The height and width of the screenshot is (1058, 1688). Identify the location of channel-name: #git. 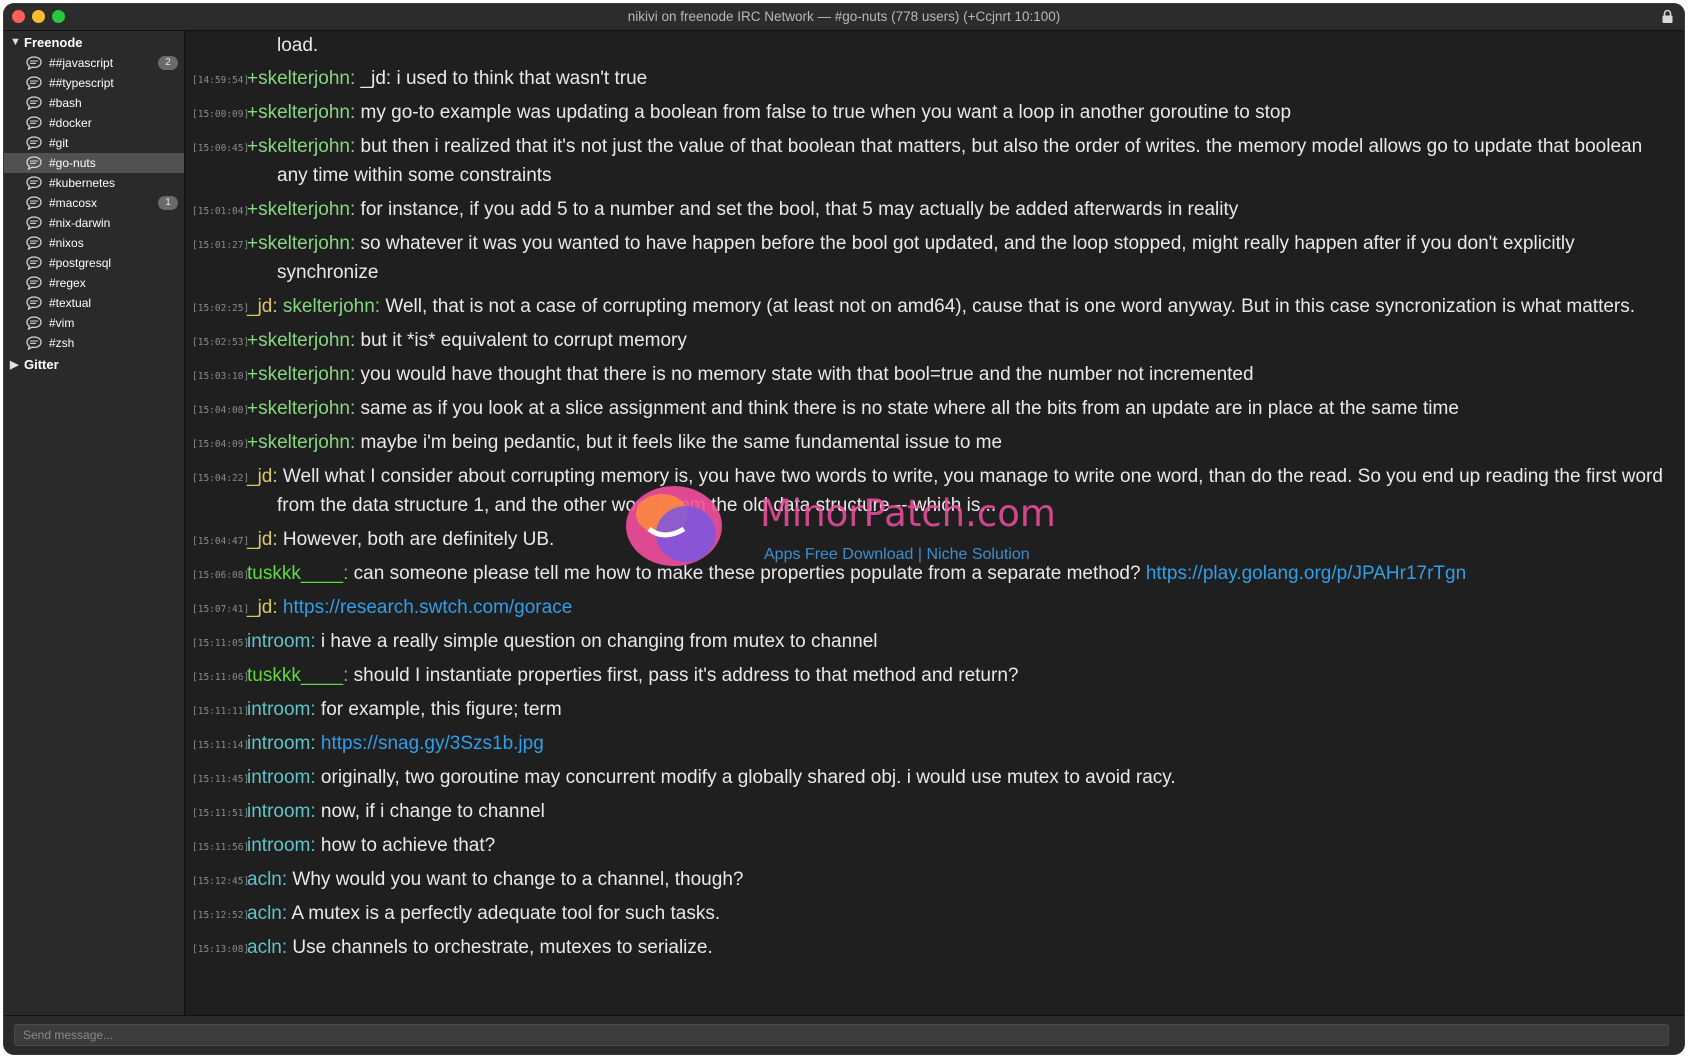
(59, 143).